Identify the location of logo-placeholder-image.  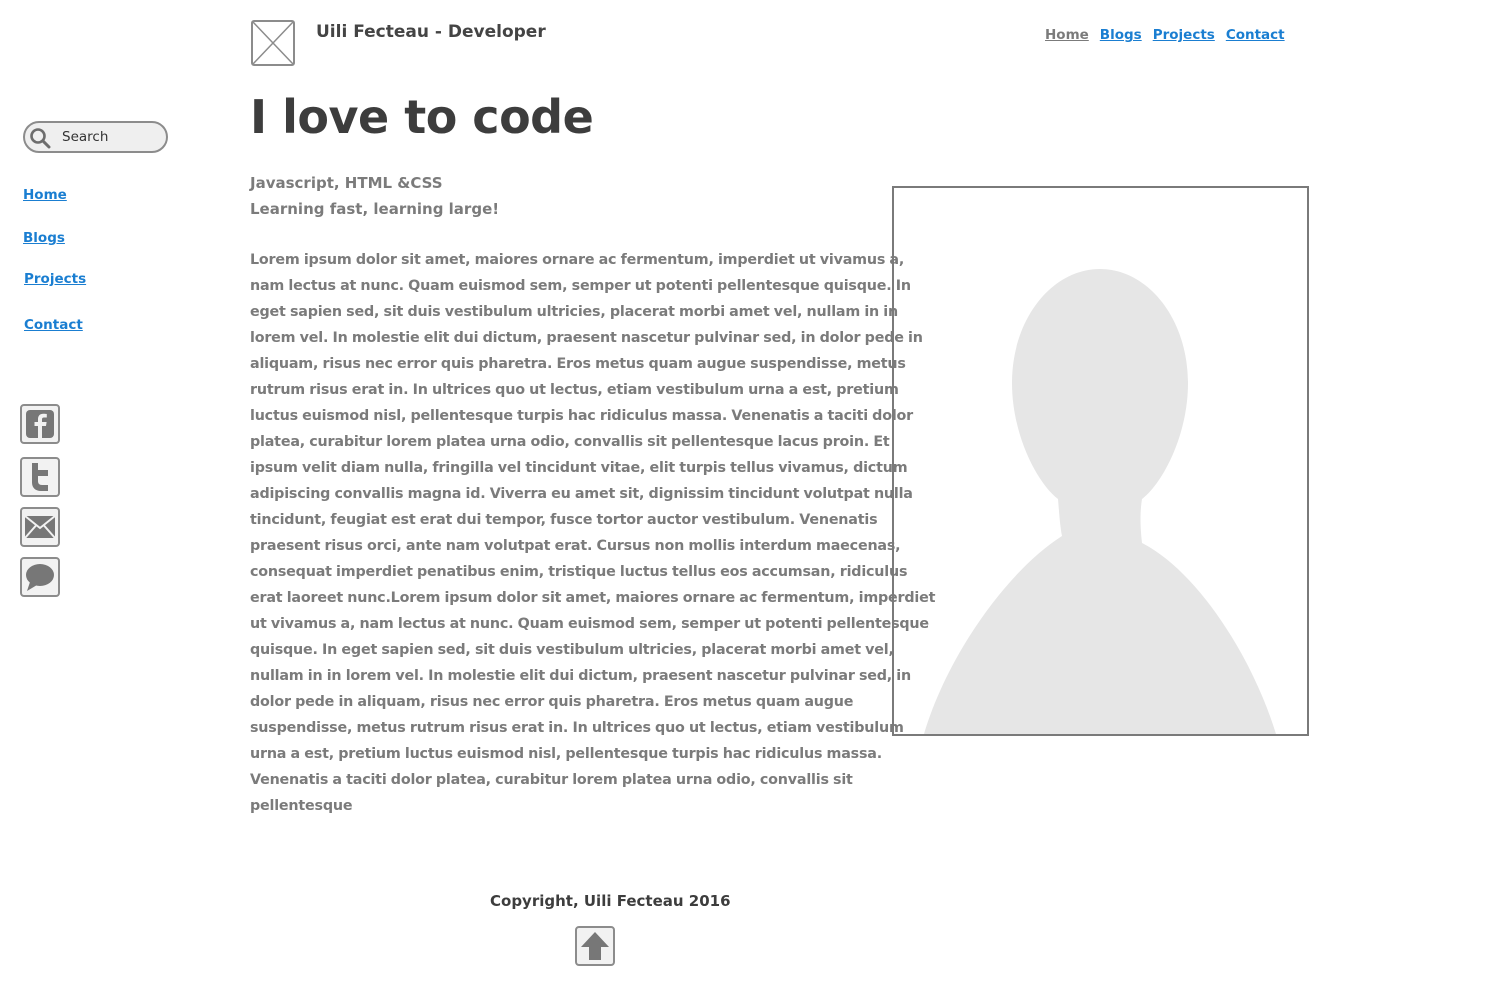
(273, 43).